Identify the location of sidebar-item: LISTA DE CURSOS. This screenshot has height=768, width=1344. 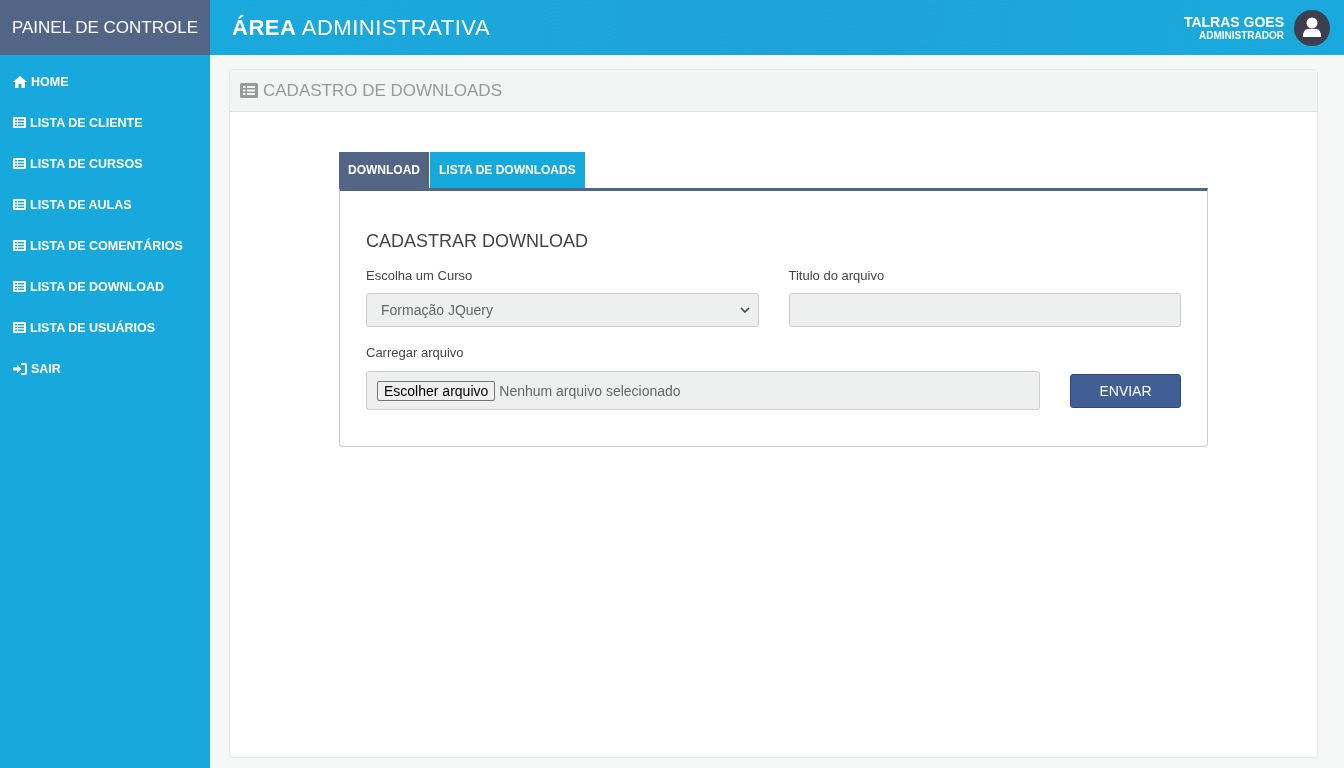
(105, 163).